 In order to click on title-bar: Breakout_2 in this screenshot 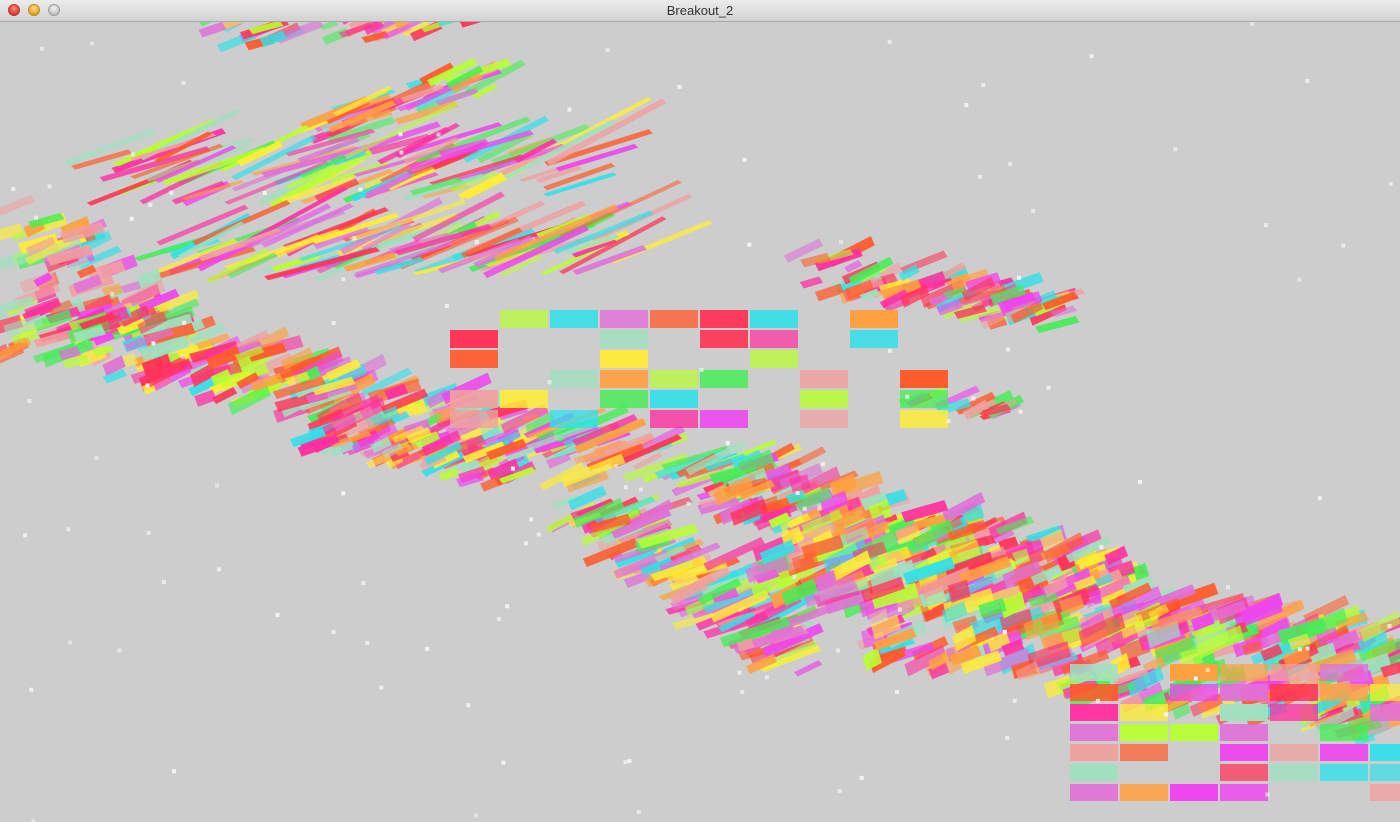, I will do `click(700, 11)`.